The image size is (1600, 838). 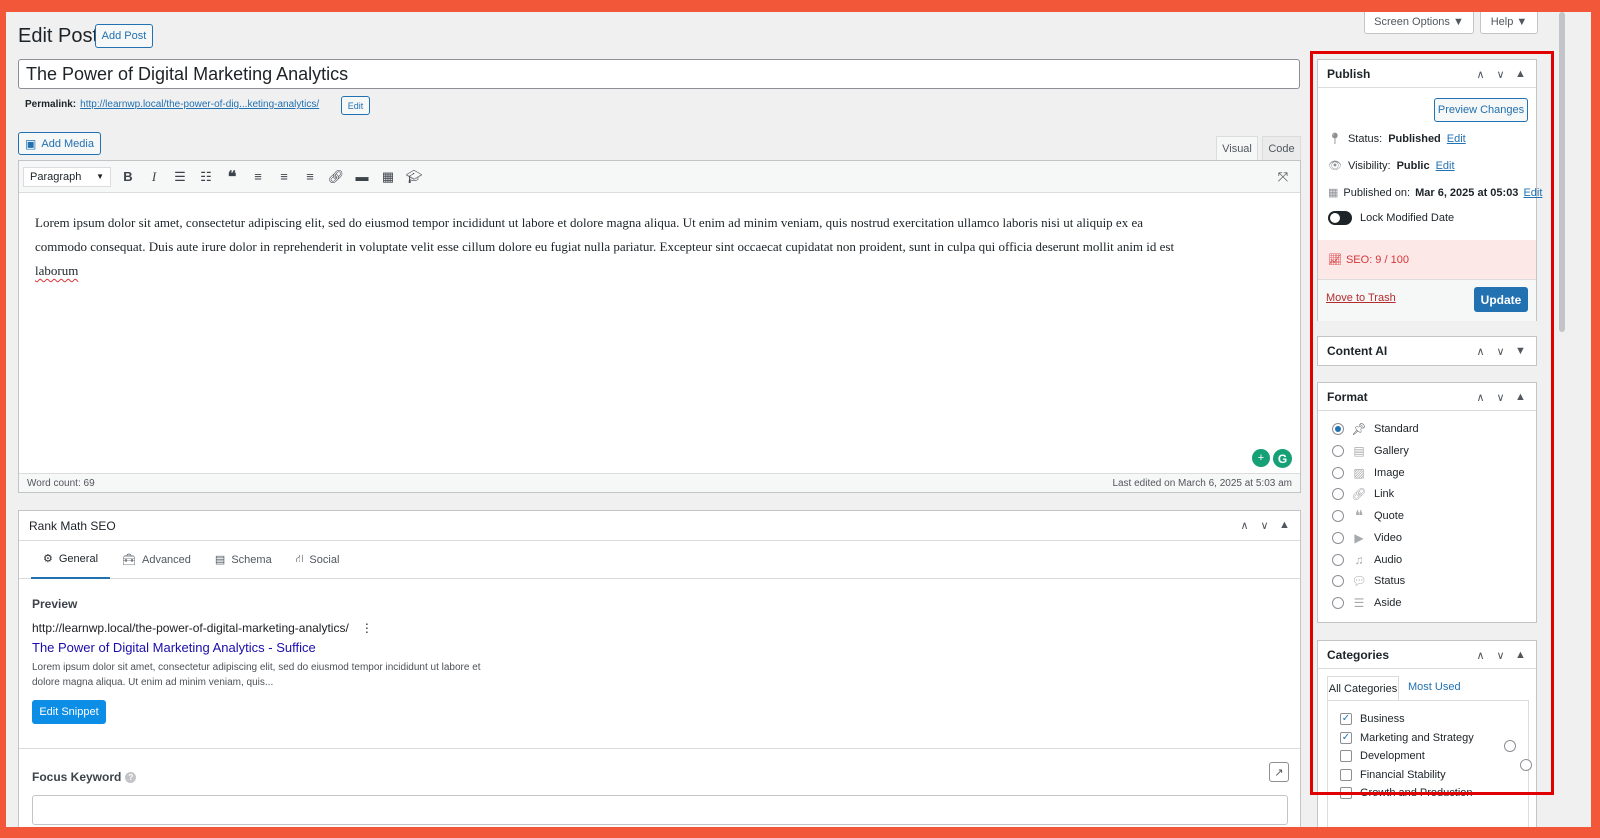 What do you see at coordinates (659, 748) in the screenshot?
I see `divider` at bounding box center [659, 748].